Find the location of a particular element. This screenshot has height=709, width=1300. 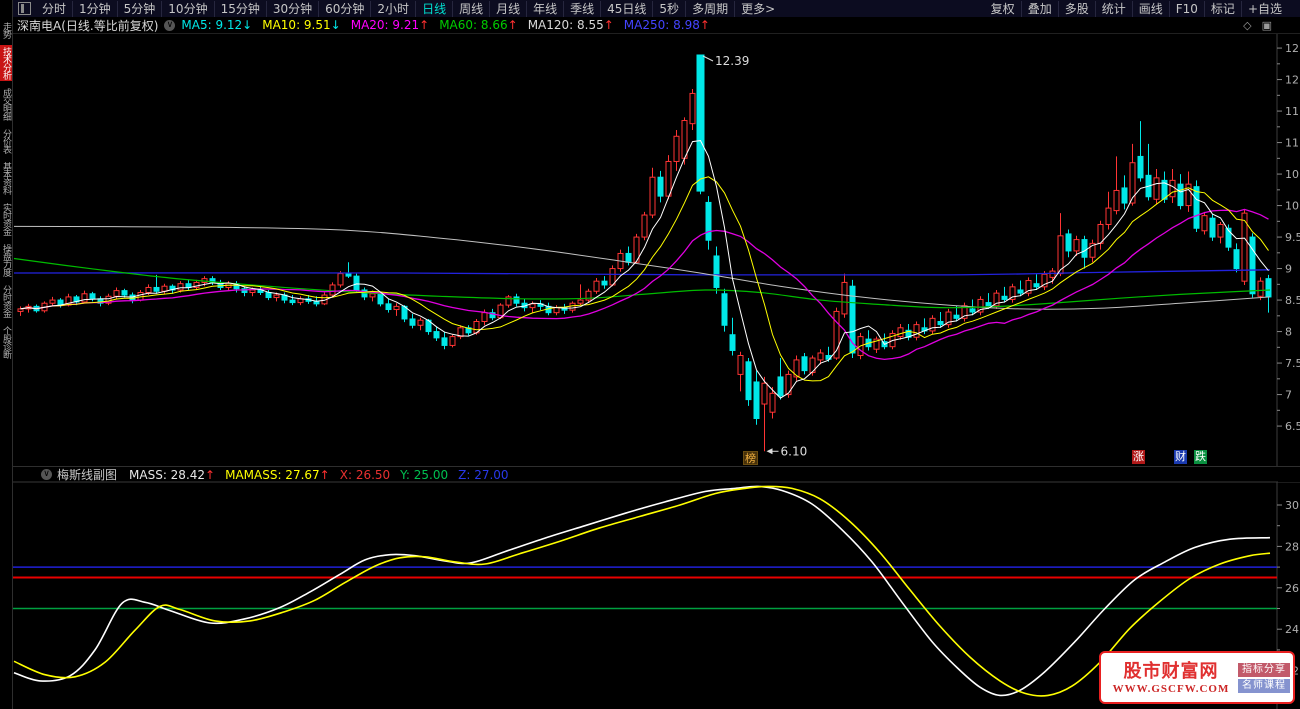

sidebar-item-分价表: 分价表 is located at coordinates (6, 141).